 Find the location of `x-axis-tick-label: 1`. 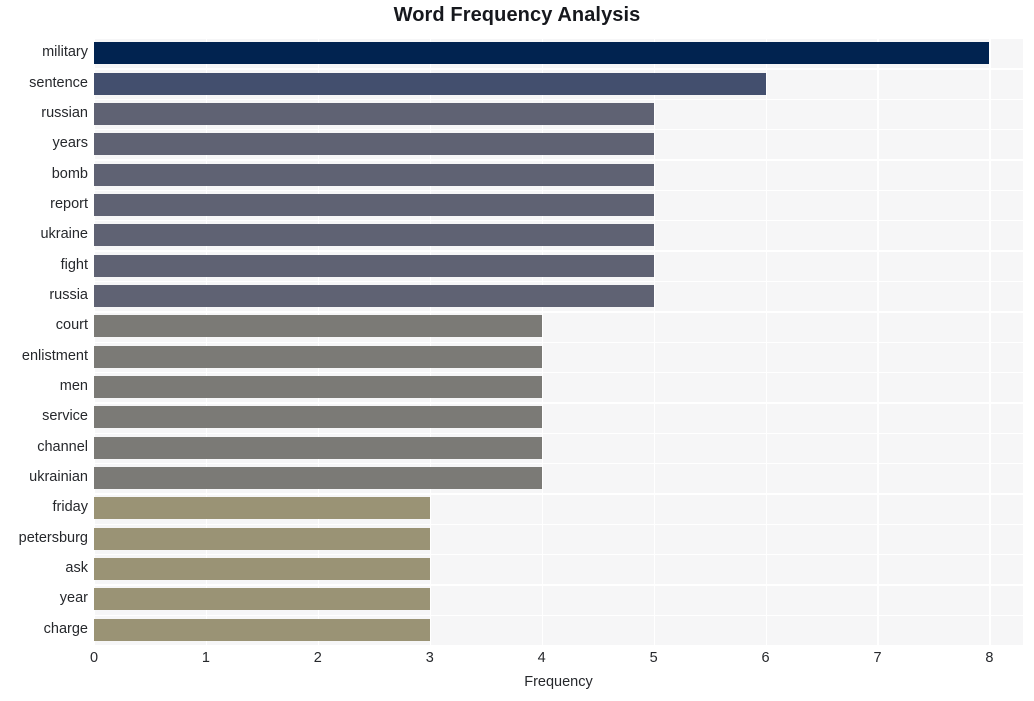

x-axis-tick-label: 1 is located at coordinates (205, 658).